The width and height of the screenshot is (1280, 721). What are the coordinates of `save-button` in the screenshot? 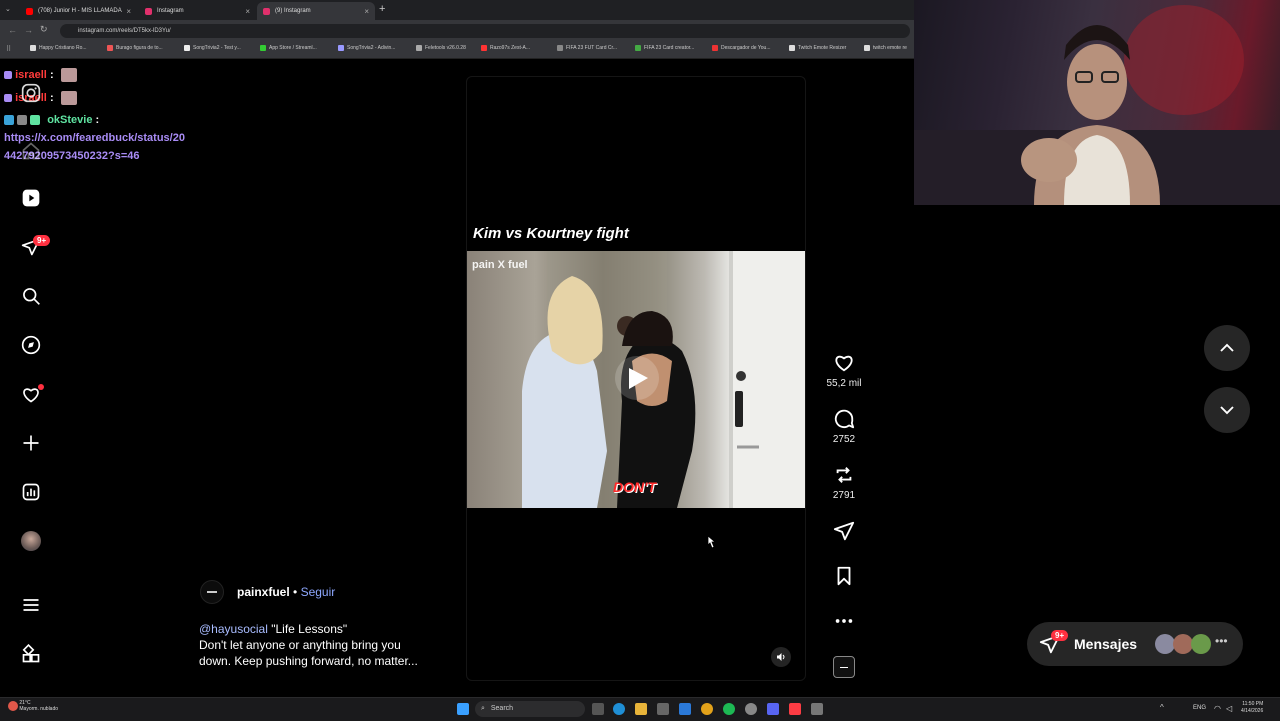 It's located at (844, 578).